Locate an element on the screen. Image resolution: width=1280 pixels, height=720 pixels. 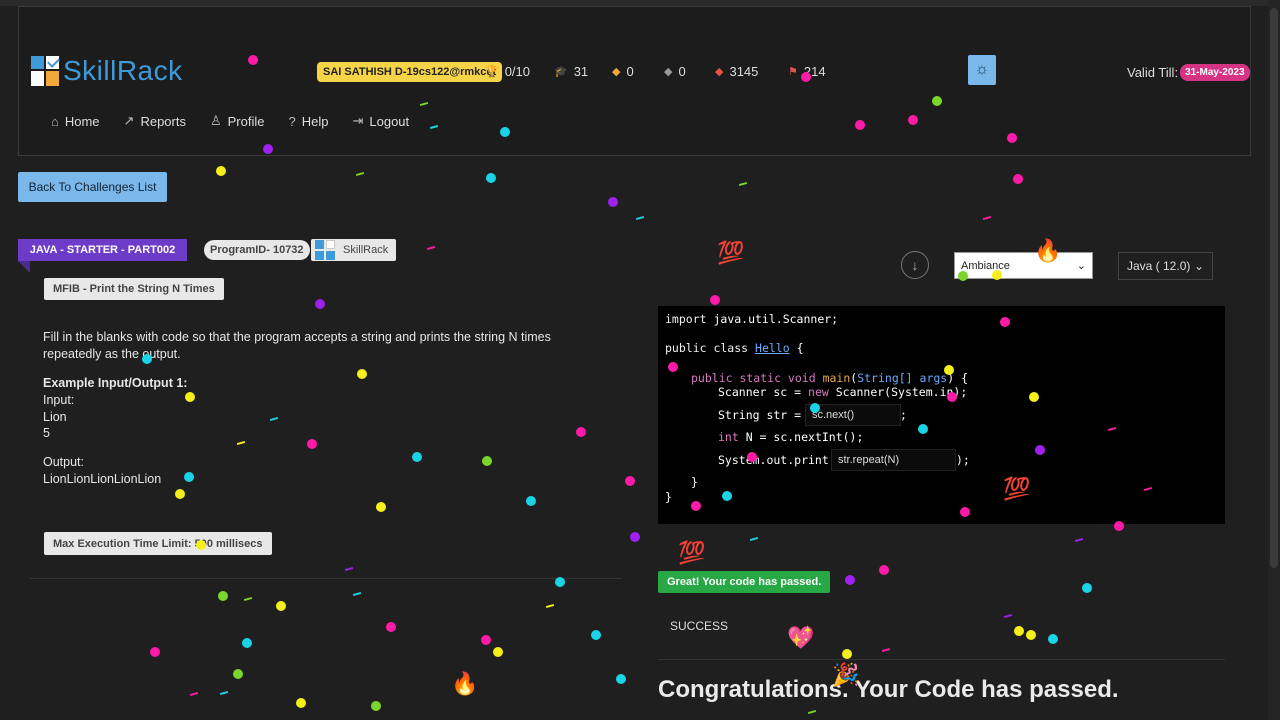
home-icon: ⌂ is located at coordinates (55, 121).